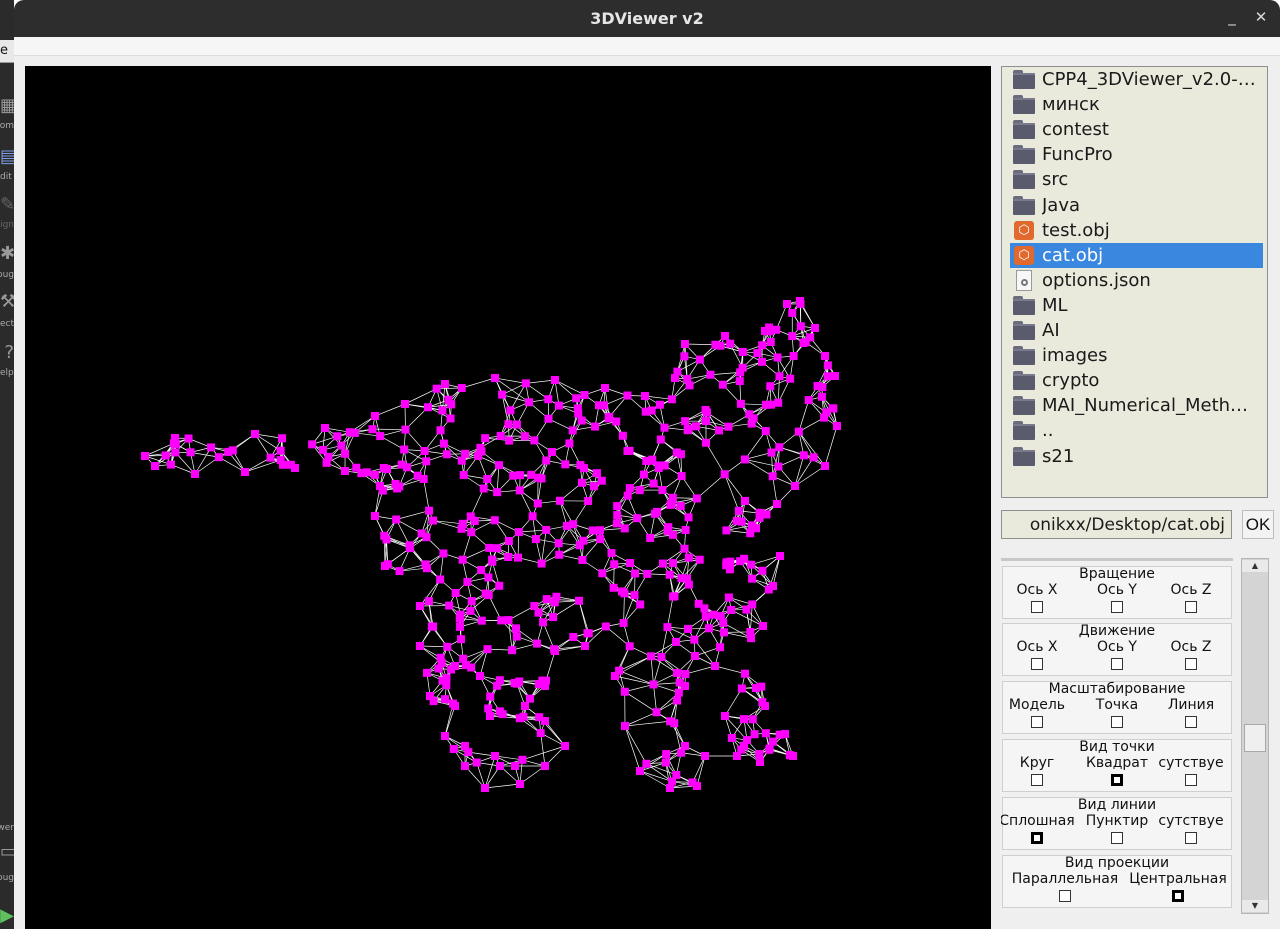  I want to click on file-item: src, so click(1136, 179).